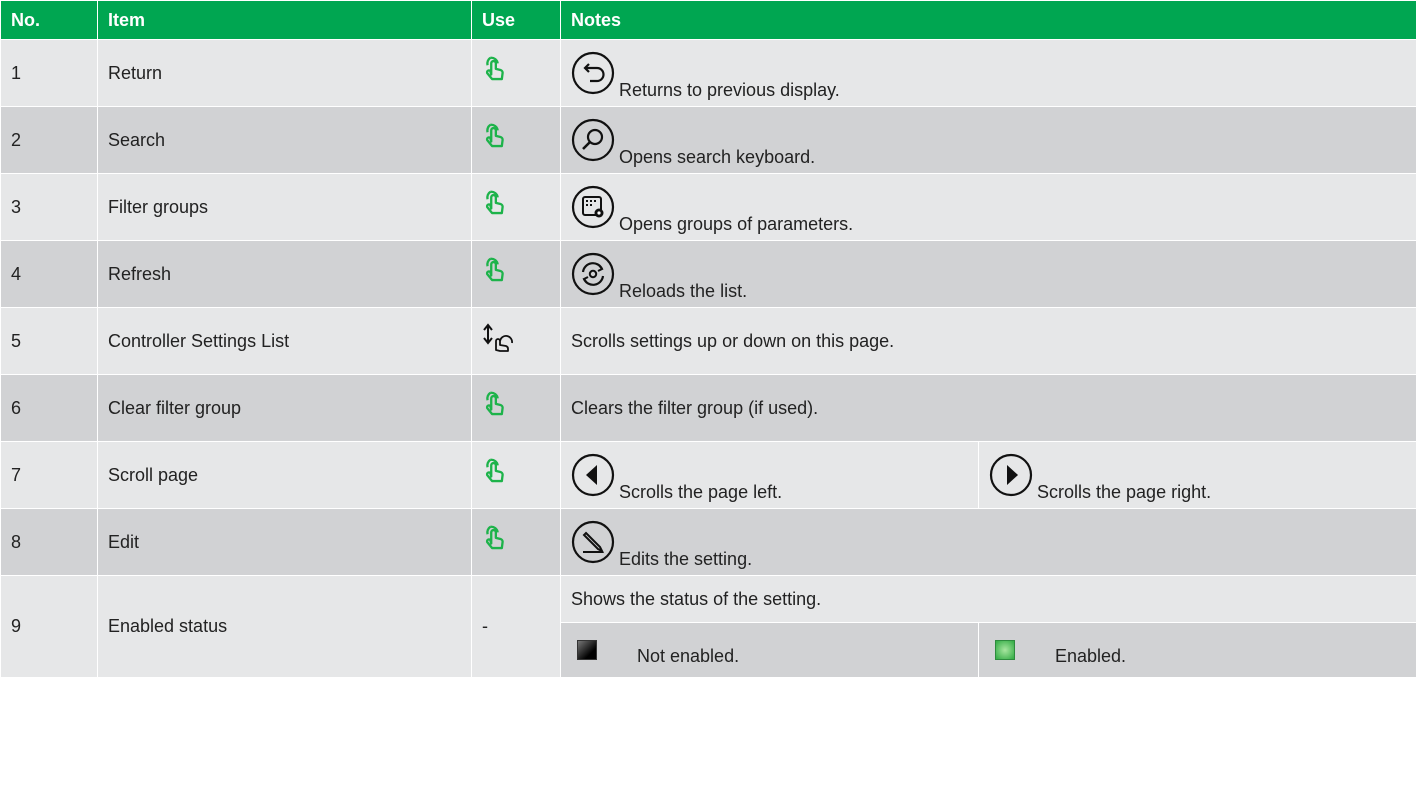 This screenshot has height=812, width=1416. I want to click on return-icon, so click(593, 73).